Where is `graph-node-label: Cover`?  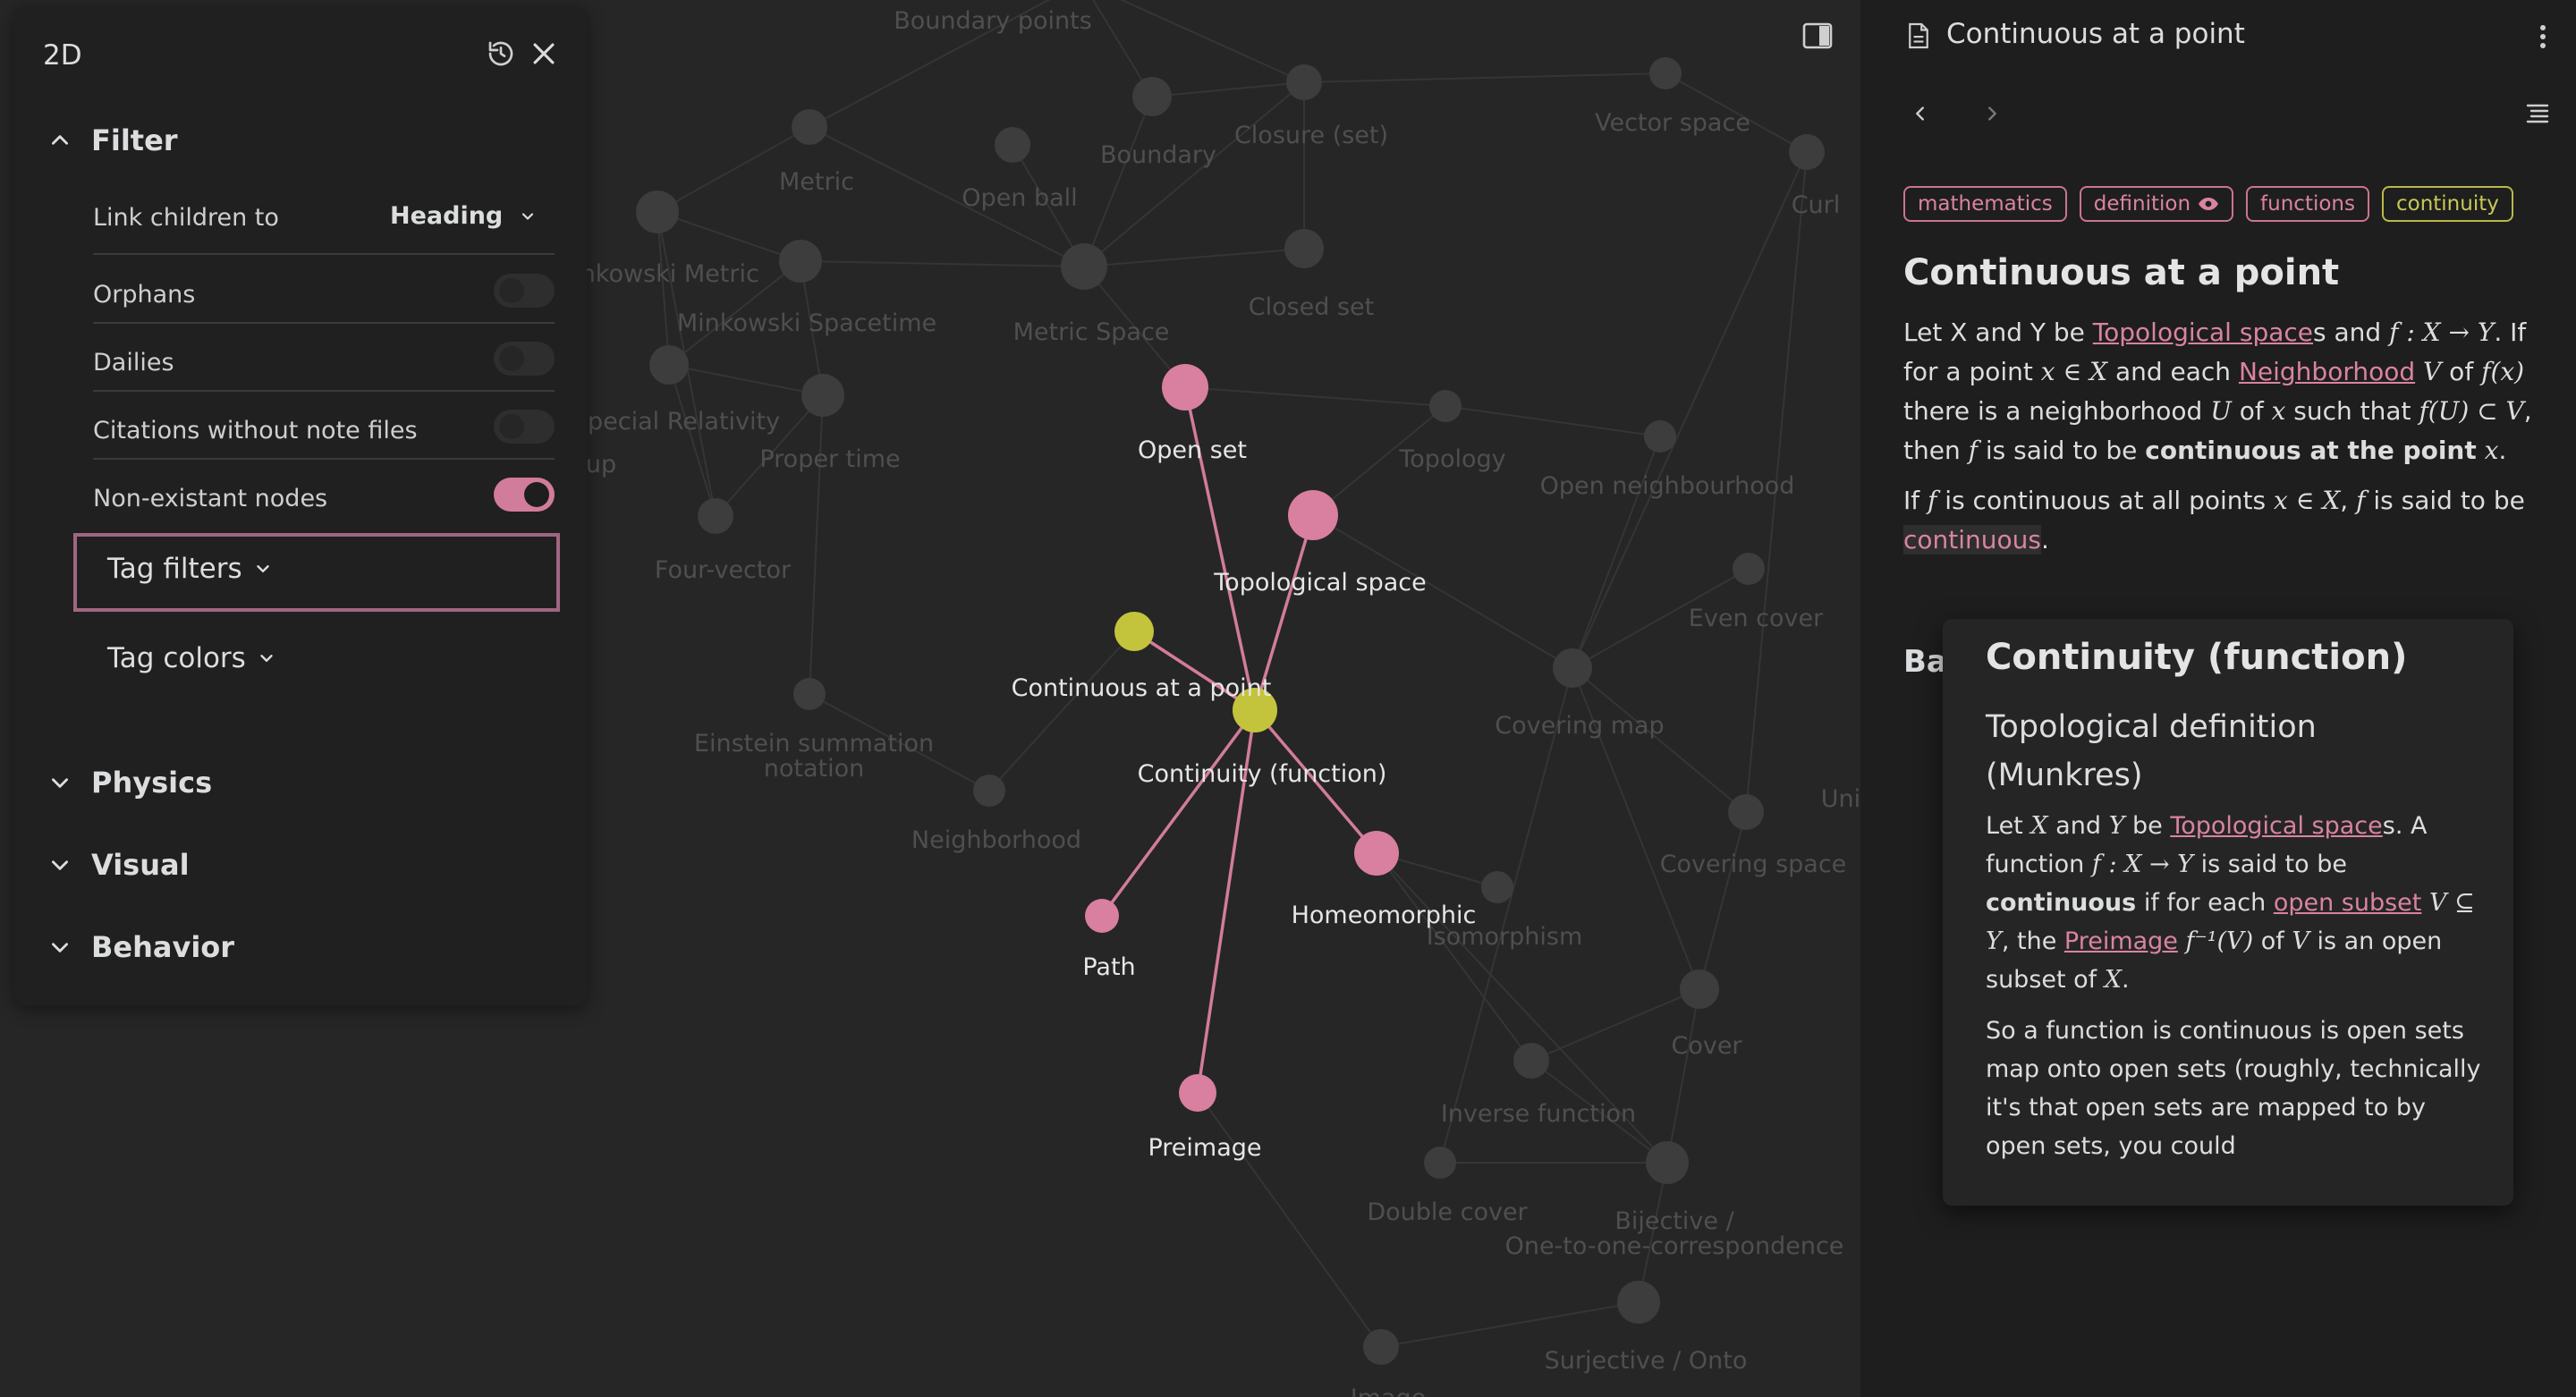 graph-node-label: Cover is located at coordinates (1706, 1046).